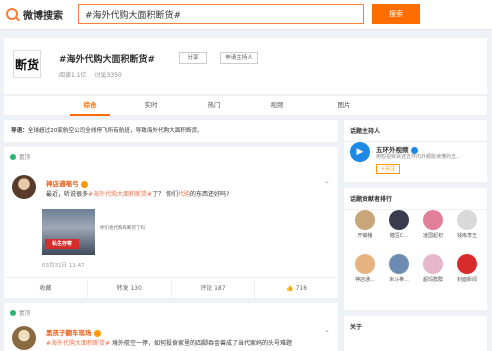 Image resolution: width=492 pixels, height=351 pixels. What do you see at coordinates (122, 232) in the screenshot?
I see `post-image: 你们也代购有断货了吗` at bounding box center [122, 232].